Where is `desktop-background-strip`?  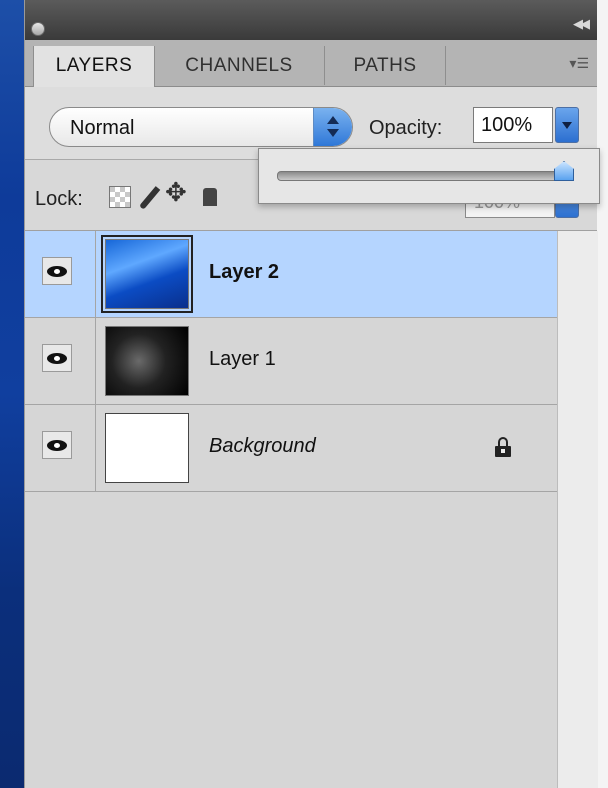
desktop-background-strip is located at coordinates (12, 394).